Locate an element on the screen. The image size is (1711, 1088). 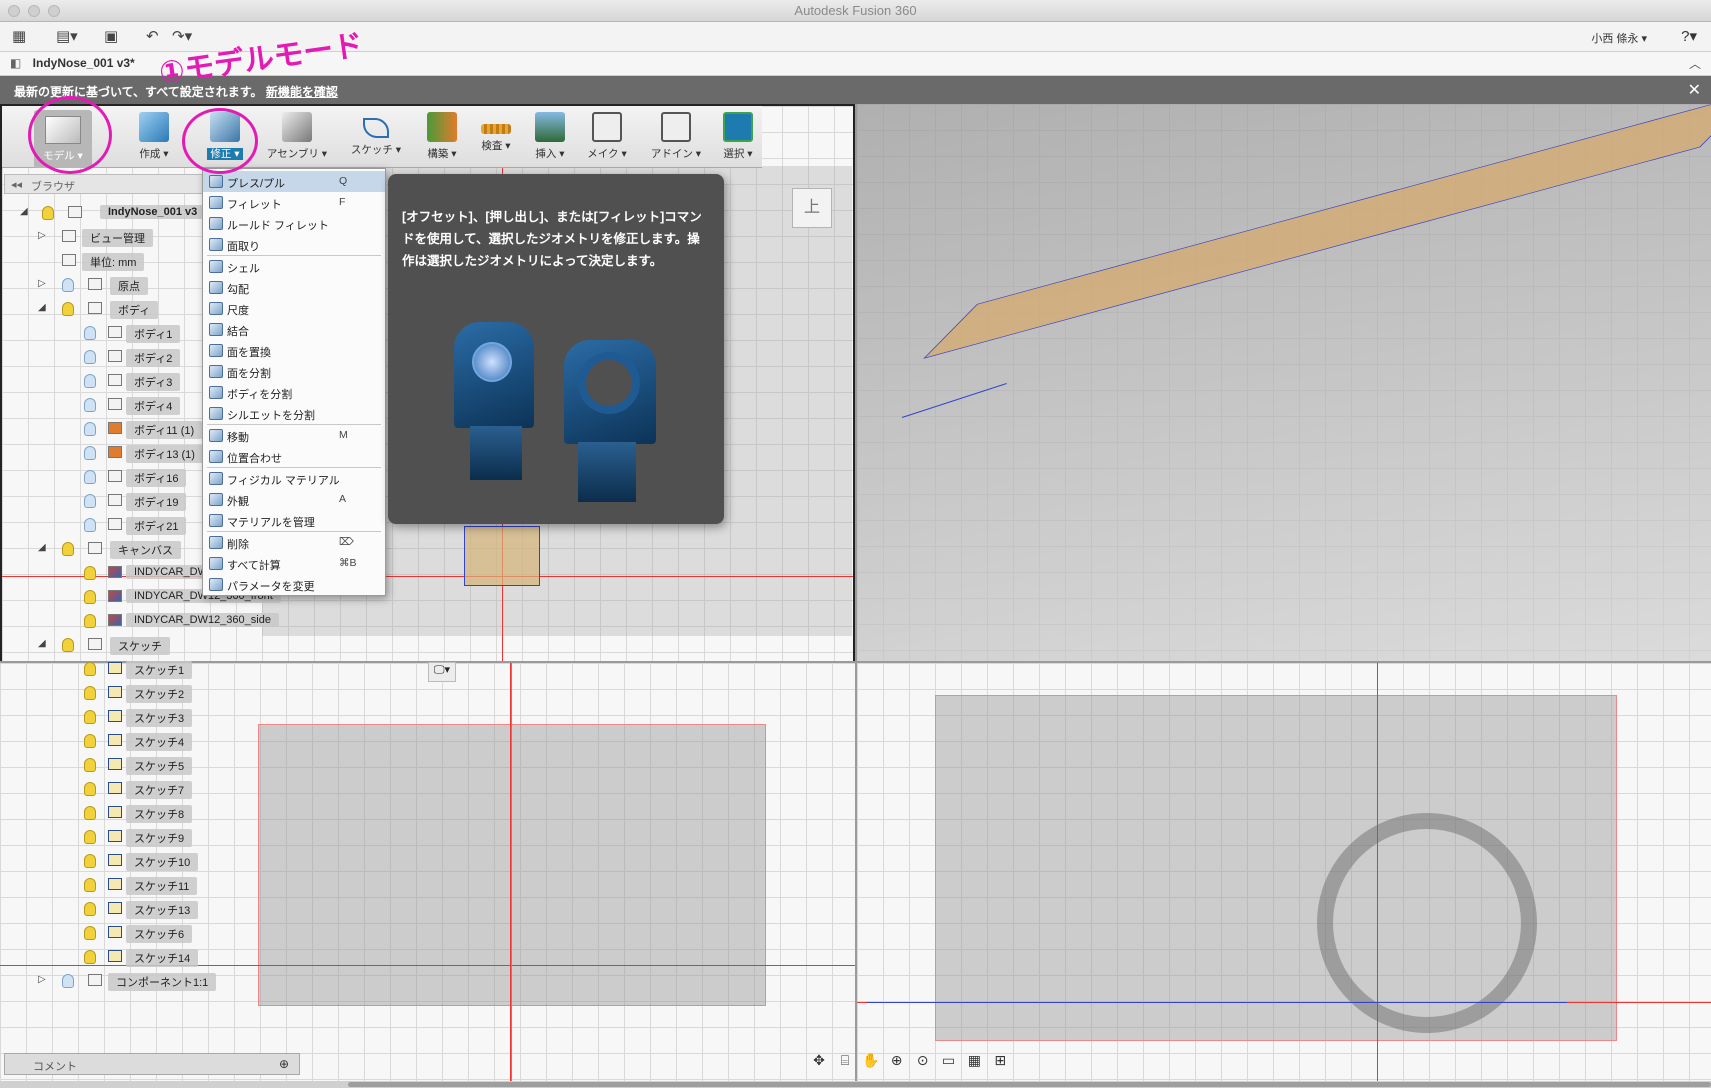
modify-menu-item: 位置合わせ is located at coordinates (294, 456).